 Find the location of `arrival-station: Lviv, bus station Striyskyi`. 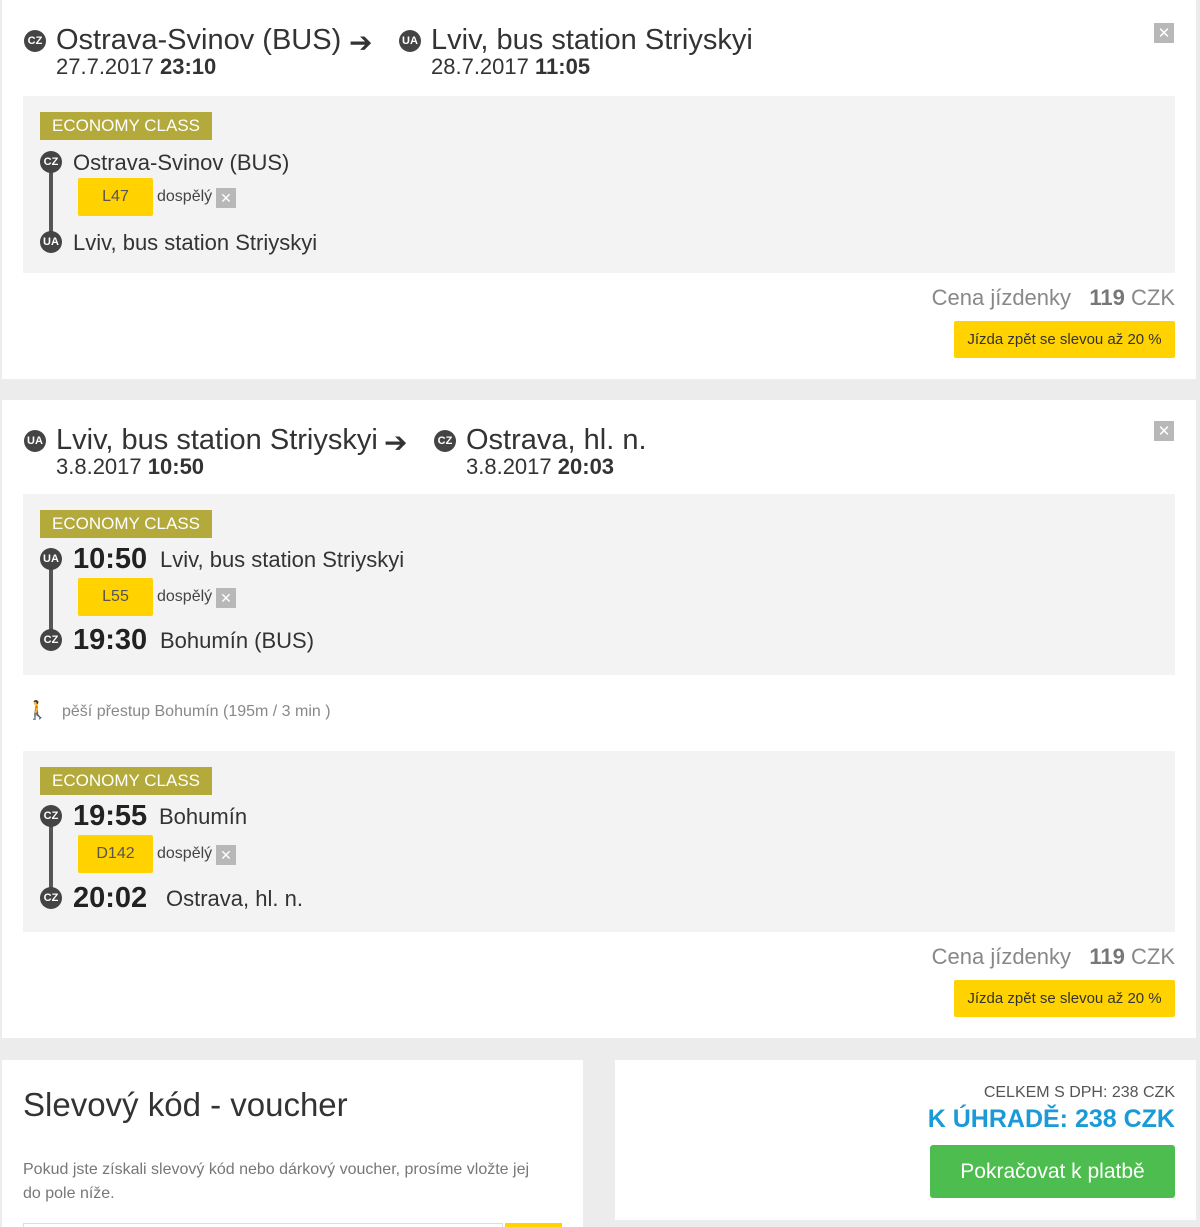

arrival-station: Lviv, bus station Striyskyi is located at coordinates (195, 242).